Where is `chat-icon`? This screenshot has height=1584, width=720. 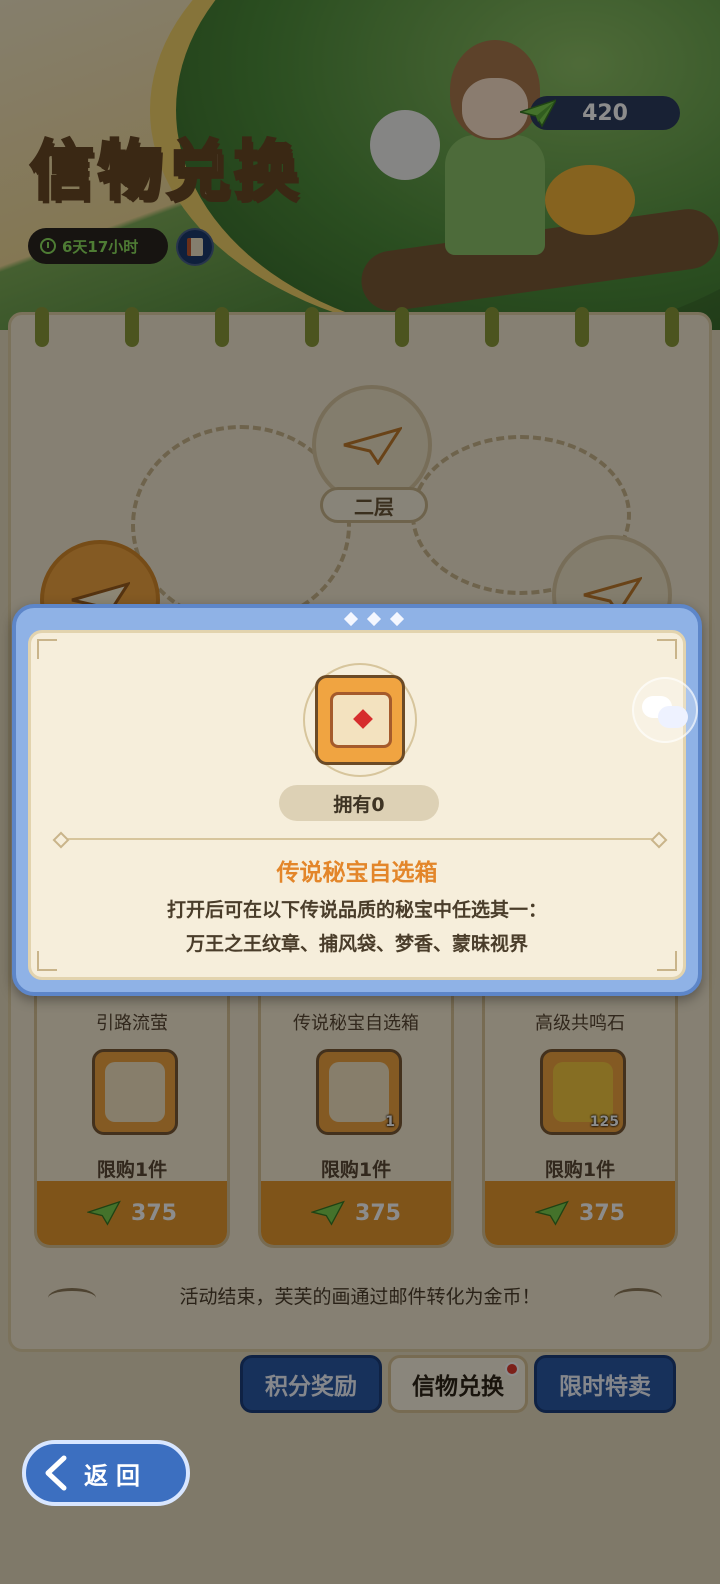
chat-icon is located at coordinates (665, 710).